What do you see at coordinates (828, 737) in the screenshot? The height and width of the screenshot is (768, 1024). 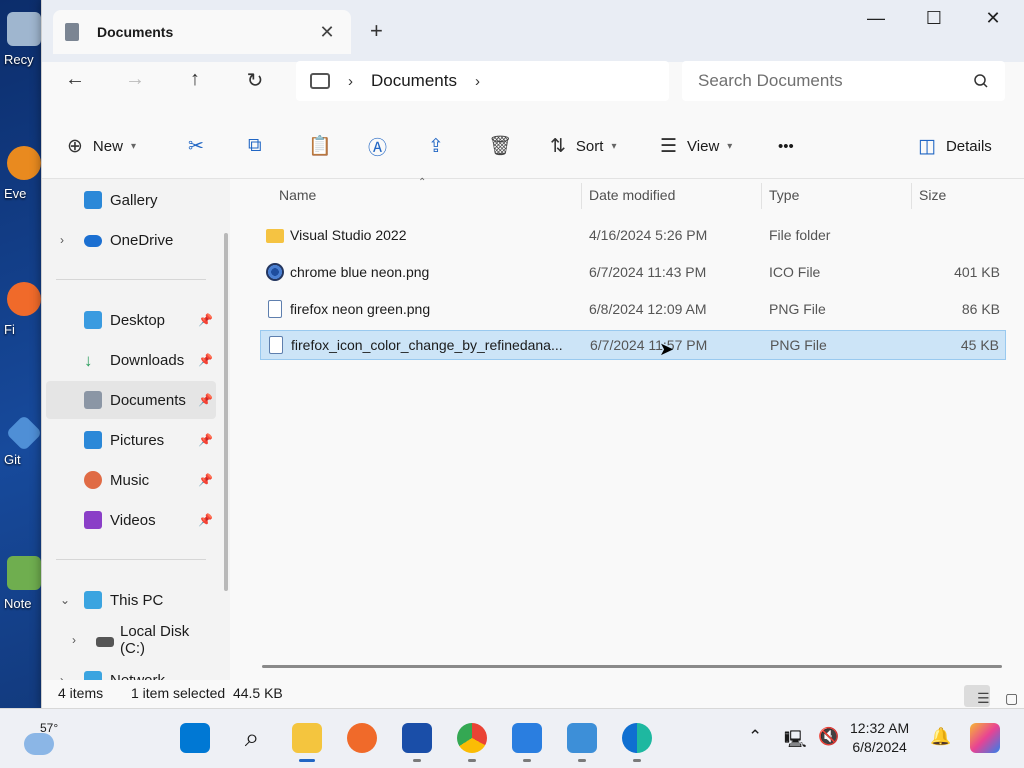 I see `volume-tray-icon: 🔇` at bounding box center [828, 737].